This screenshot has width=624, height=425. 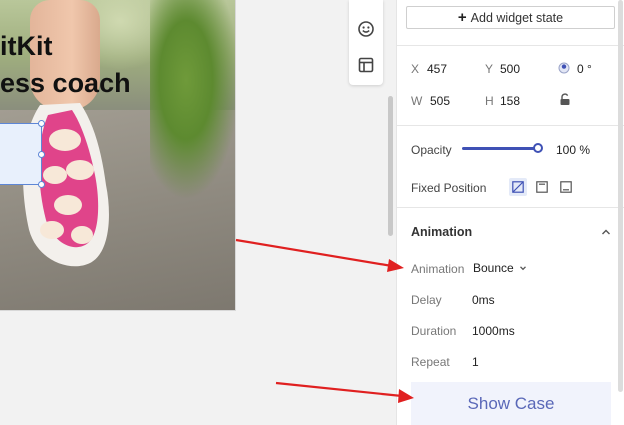 I want to click on canvas-side-toolbar, so click(x=366, y=42).